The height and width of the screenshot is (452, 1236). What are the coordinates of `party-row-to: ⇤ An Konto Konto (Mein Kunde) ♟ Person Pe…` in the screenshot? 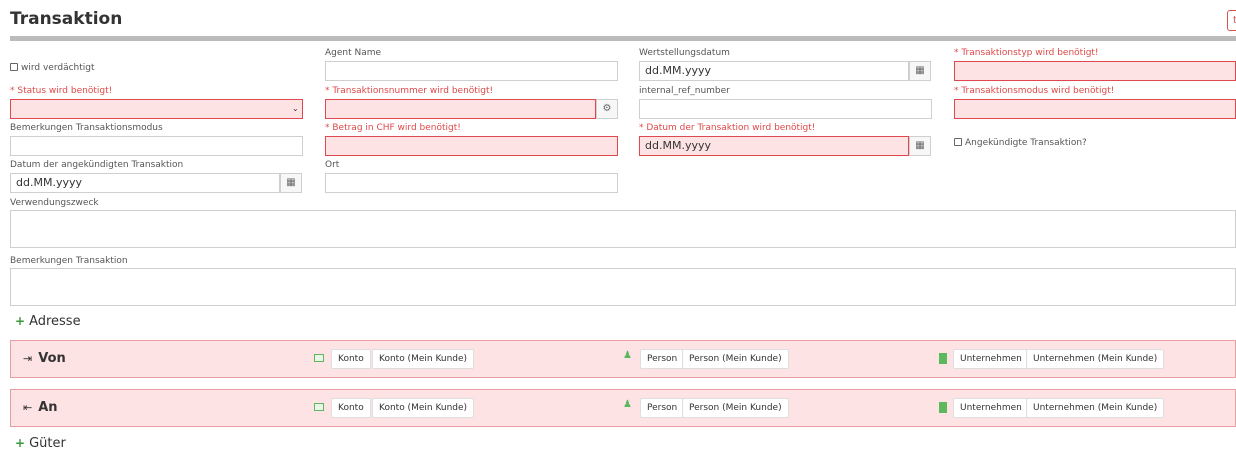 It's located at (623, 408).